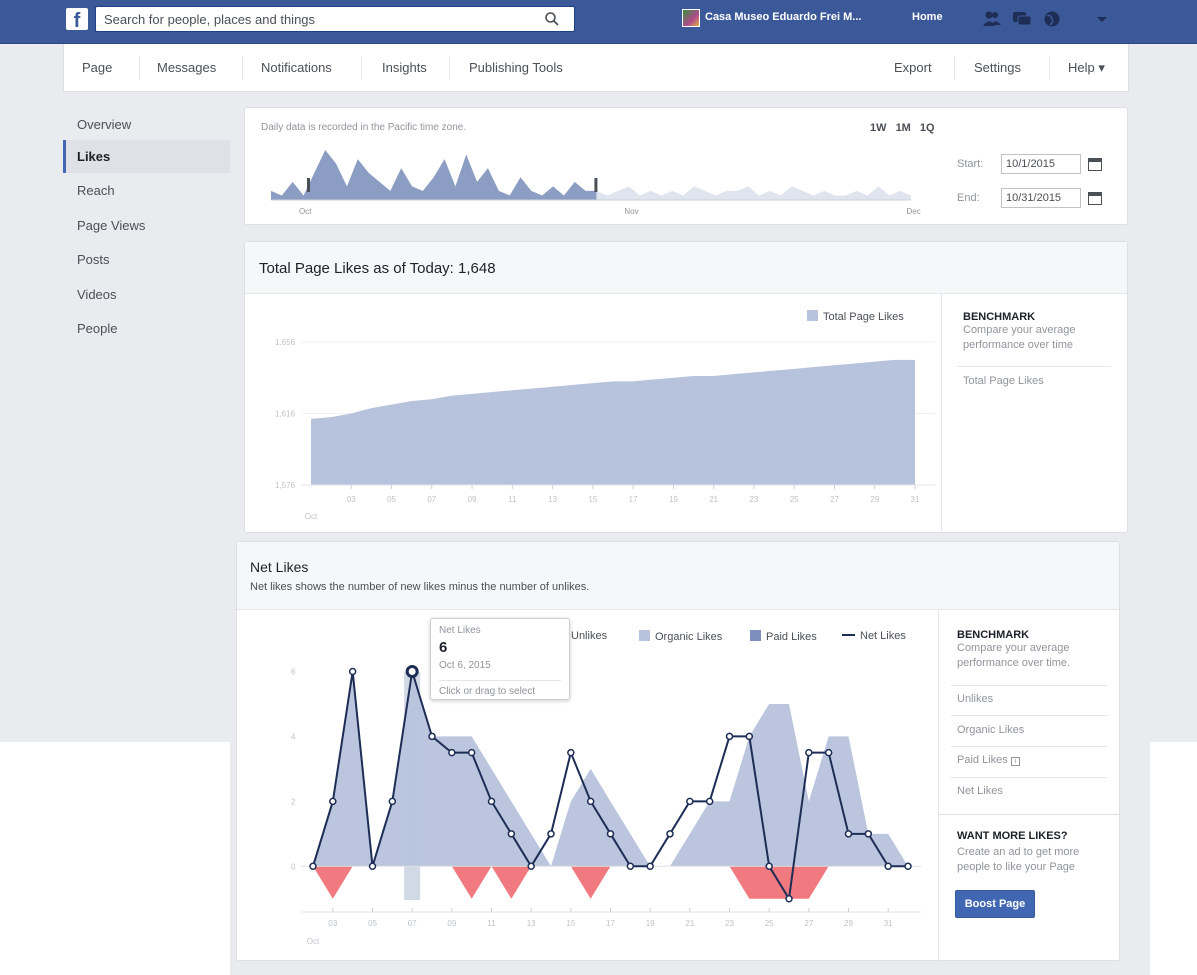  I want to click on timeline-handle-start, so click(308, 185).